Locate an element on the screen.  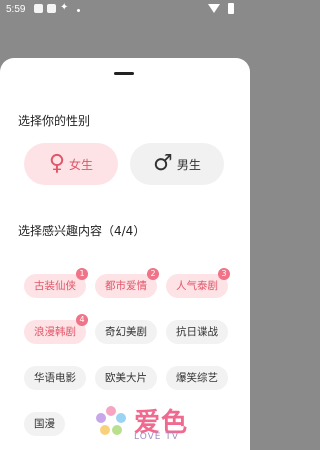
interest-tag-label: 浪漫韩剧 is located at coordinates (55, 332).